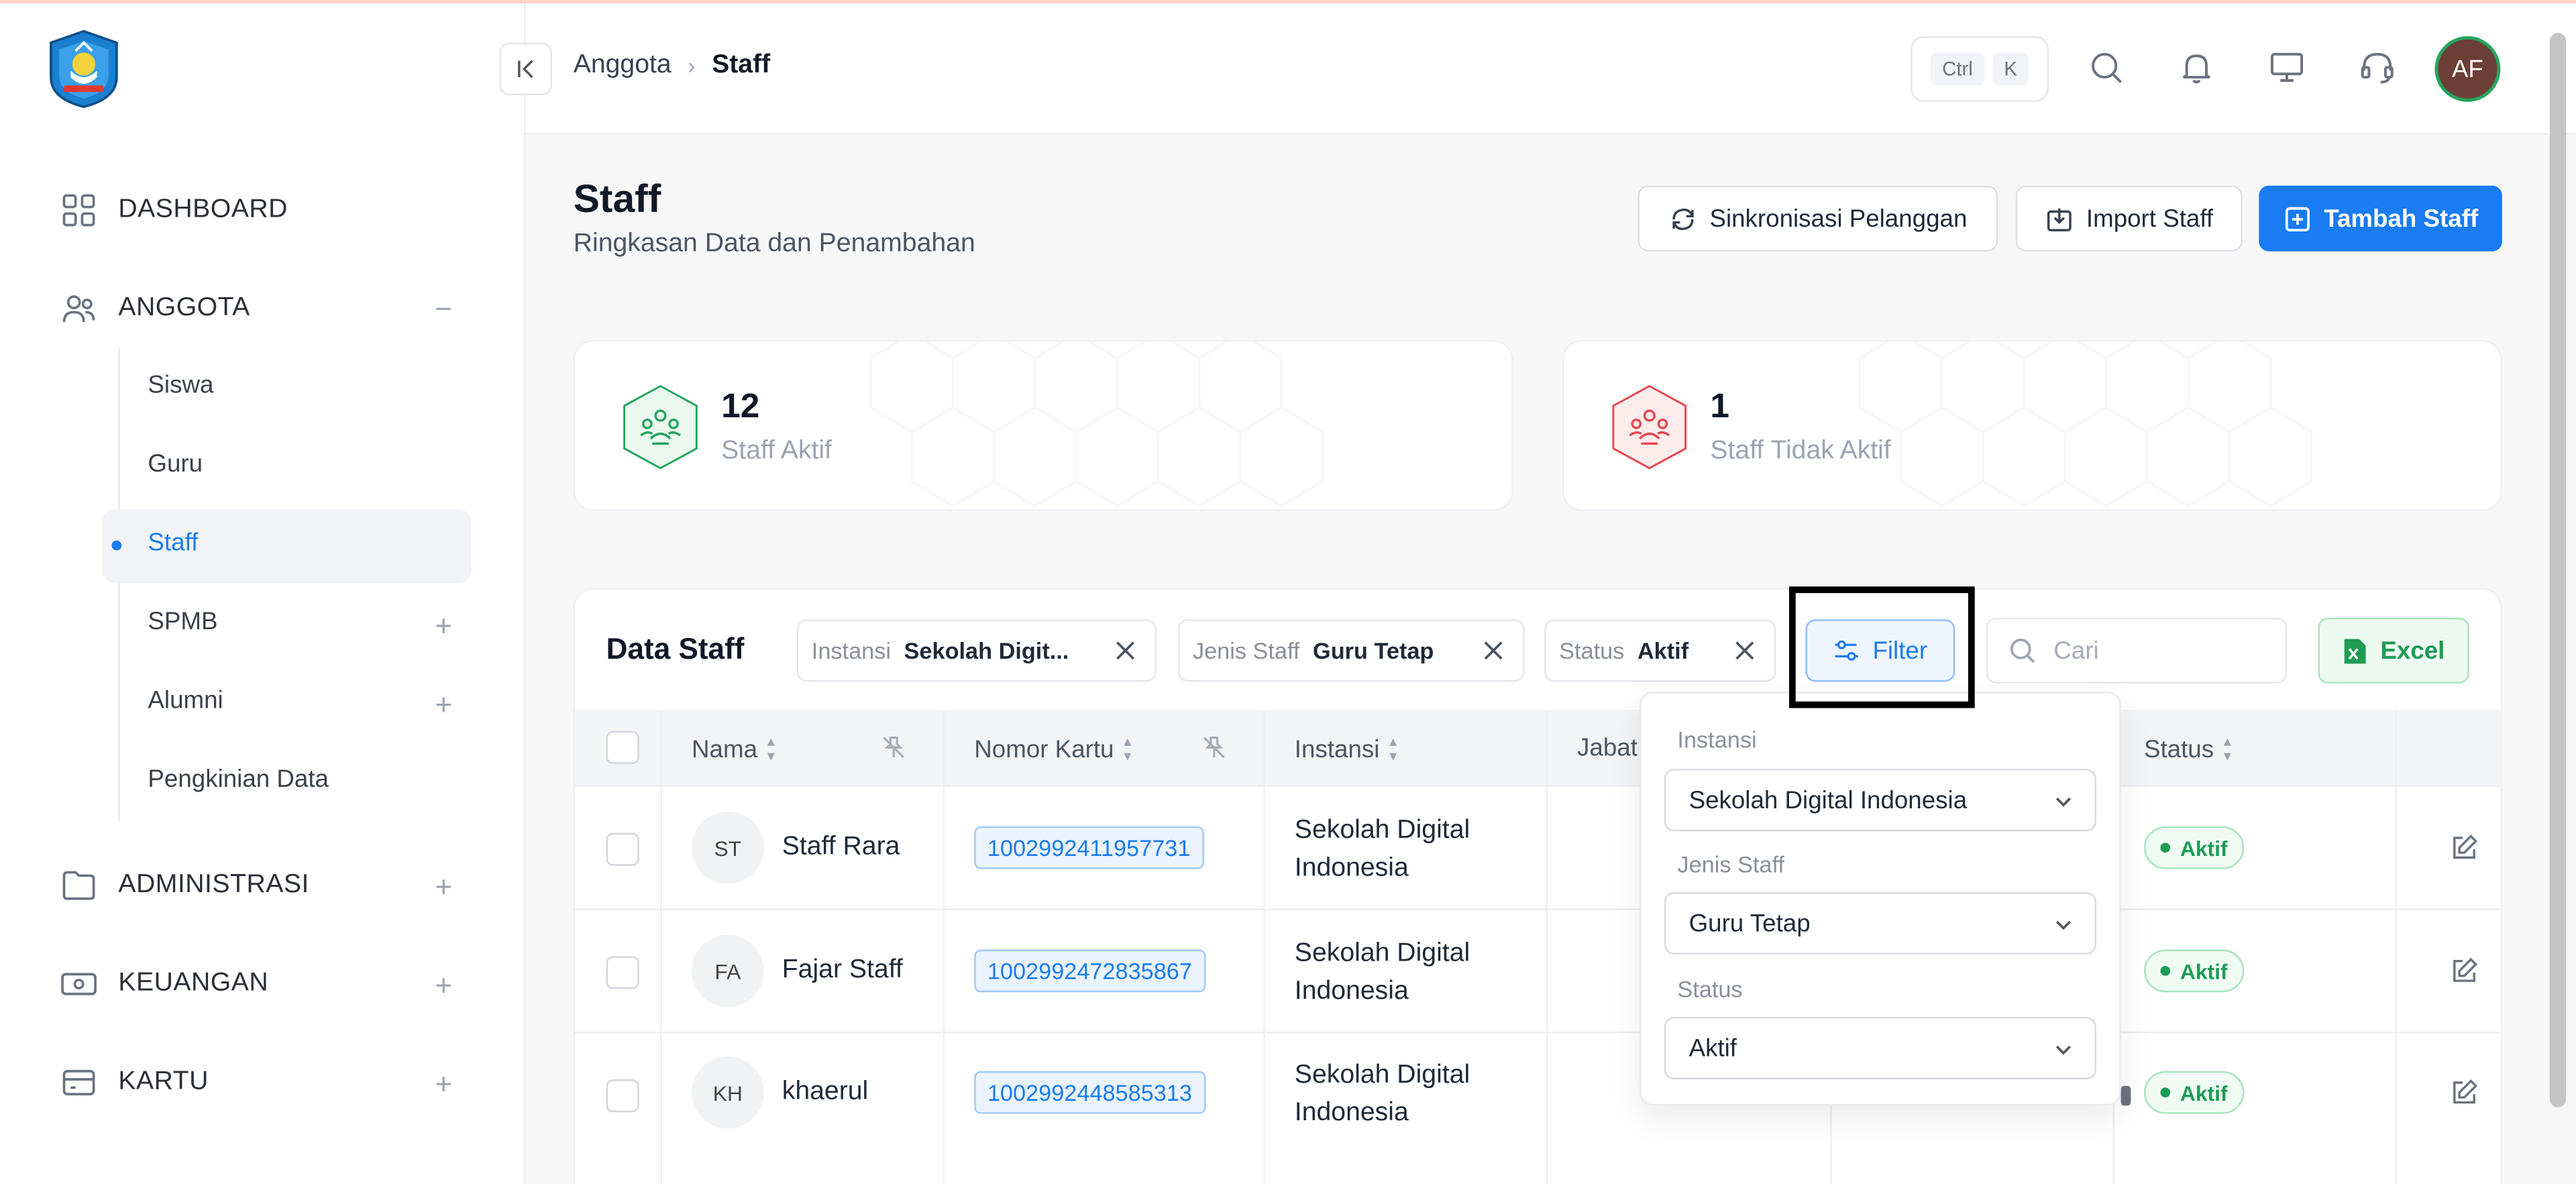 The height and width of the screenshot is (1184, 2576). Describe the element at coordinates (78, 210) in the screenshot. I see `grid-icon` at that location.